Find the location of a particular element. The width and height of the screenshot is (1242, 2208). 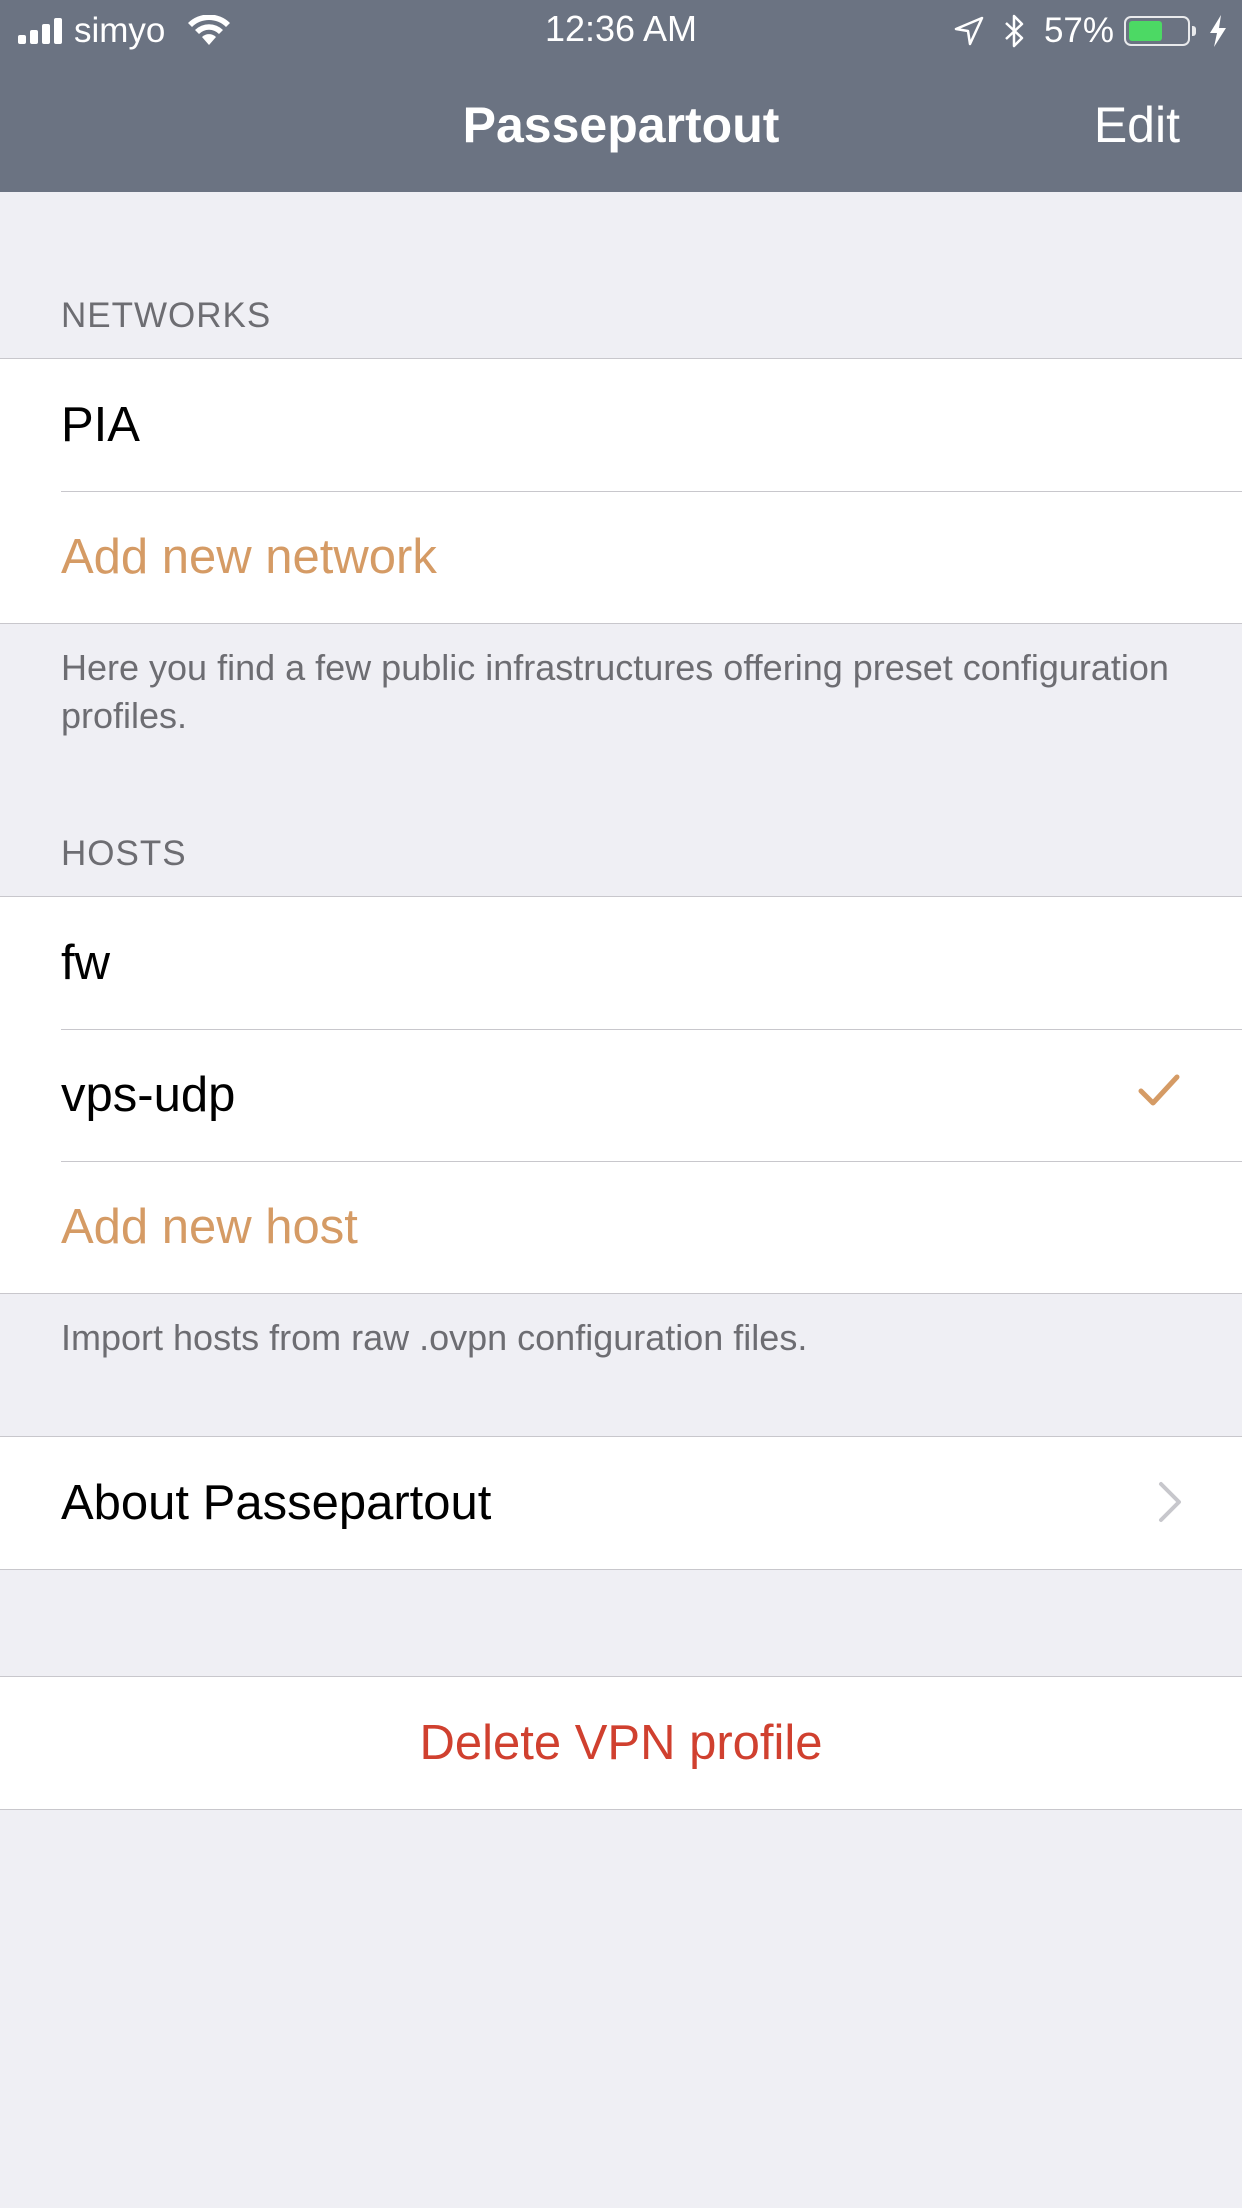

edit-button: Edit is located at coordinates (1137, 125).